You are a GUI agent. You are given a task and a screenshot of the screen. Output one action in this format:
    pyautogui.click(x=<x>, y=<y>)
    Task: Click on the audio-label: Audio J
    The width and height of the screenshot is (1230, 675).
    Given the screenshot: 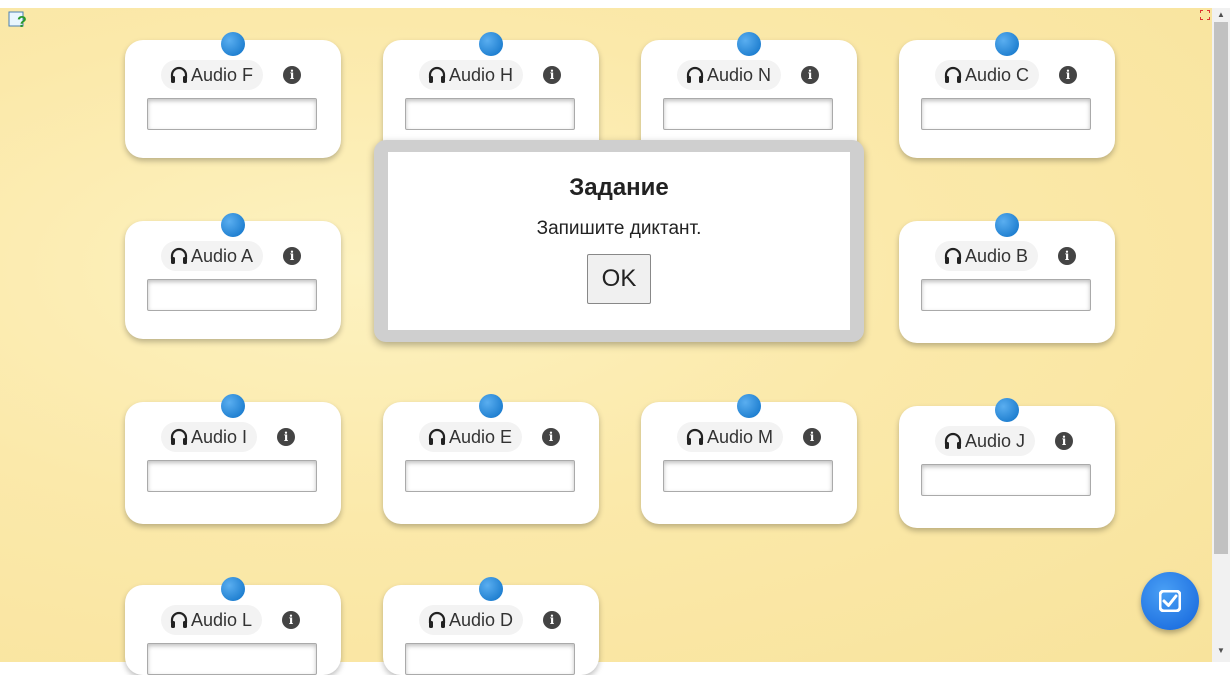 What is the action you would take?
    pyautogui.click(x=995, y=440)
    